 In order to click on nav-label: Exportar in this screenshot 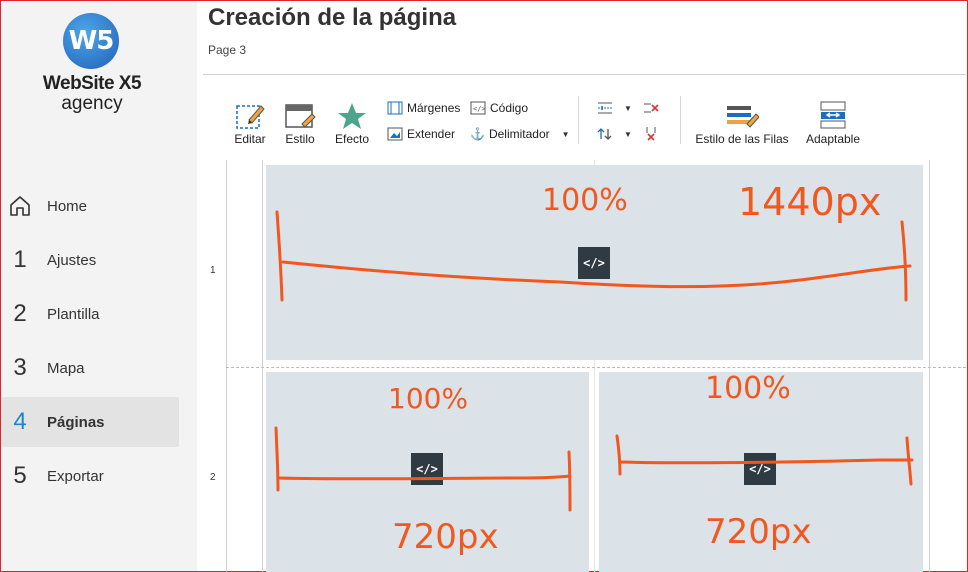, I will do `click(75, 476)`.